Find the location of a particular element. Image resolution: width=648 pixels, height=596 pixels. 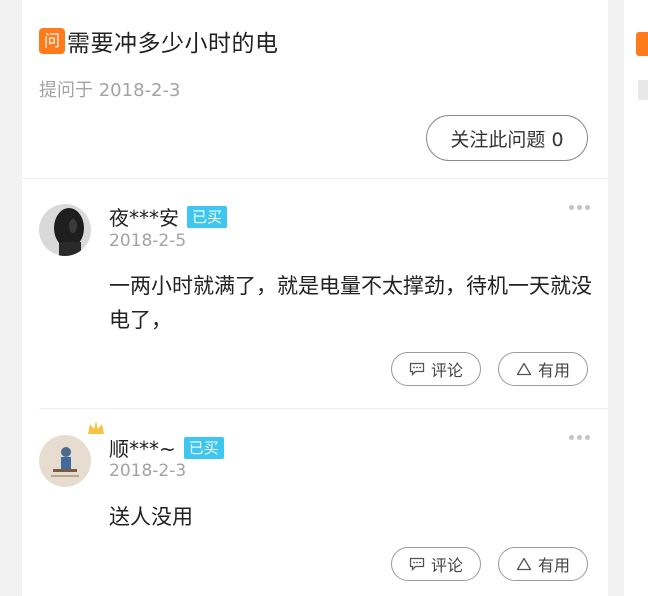

next-card-date-placeholder is located at coordinates (643, 90).